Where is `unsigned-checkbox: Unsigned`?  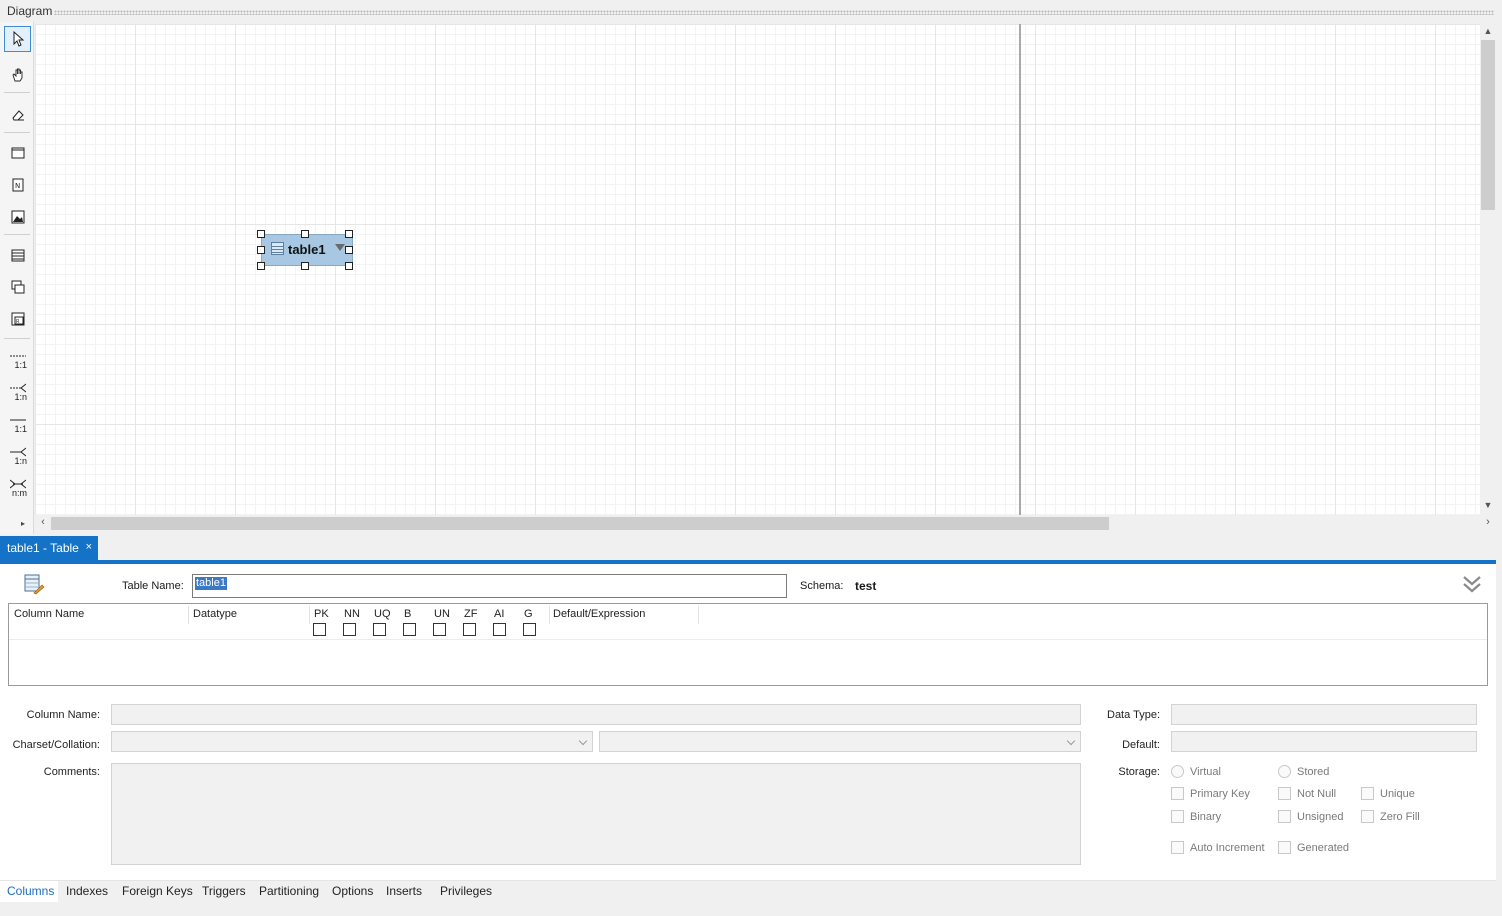
unsigned-checkbox: Unsigned is located at coordinates (1310, 816).